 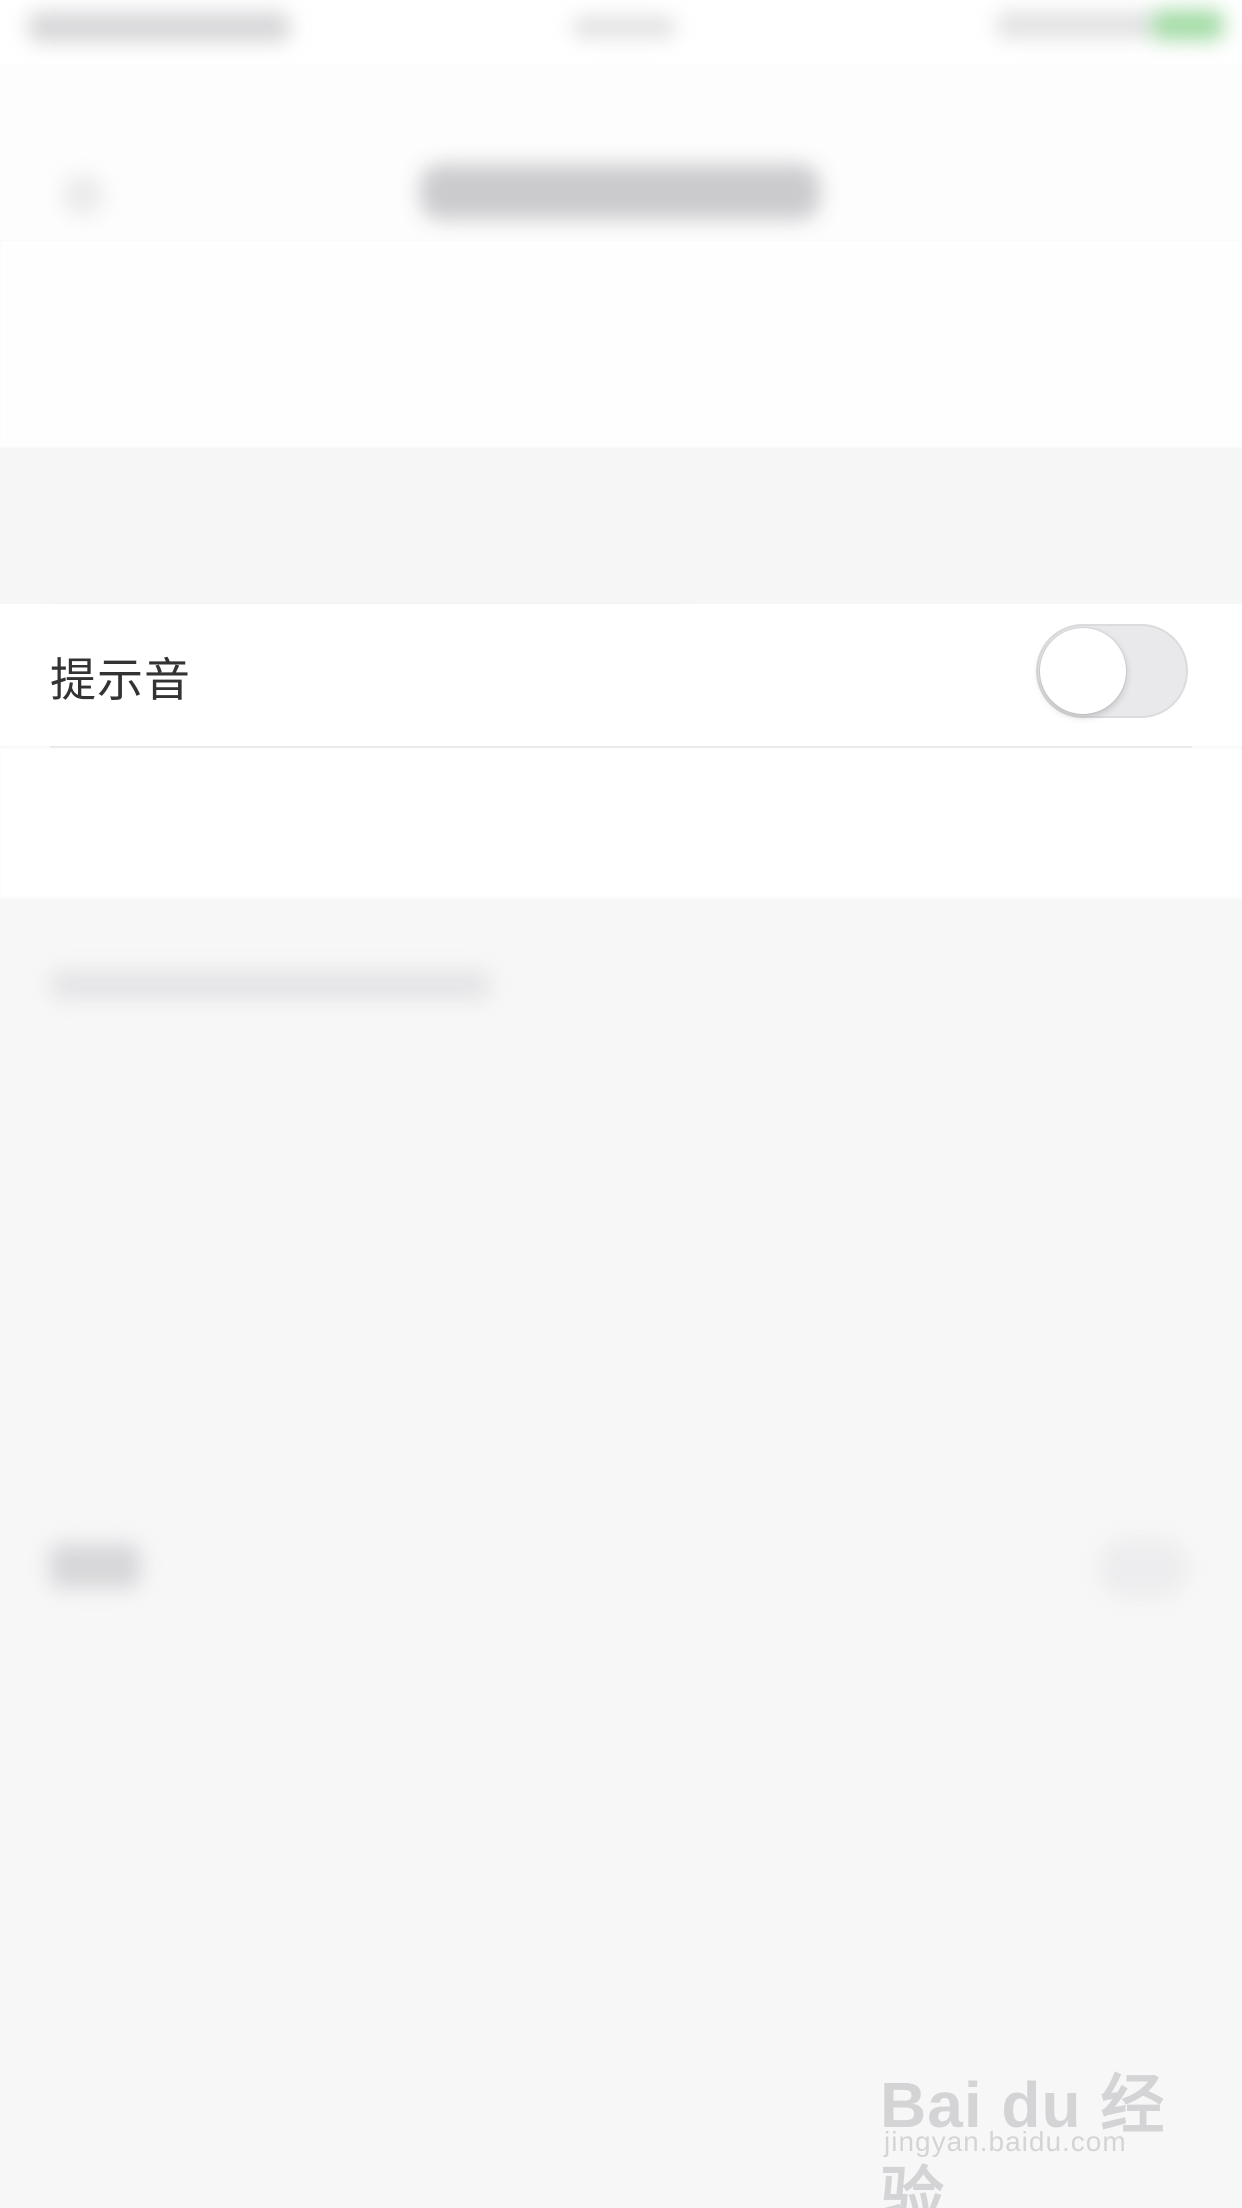 What do you see at coordinates (624, 27) in the screenshot?
I see `status-time-blurred` at bounding box center [624, 27].